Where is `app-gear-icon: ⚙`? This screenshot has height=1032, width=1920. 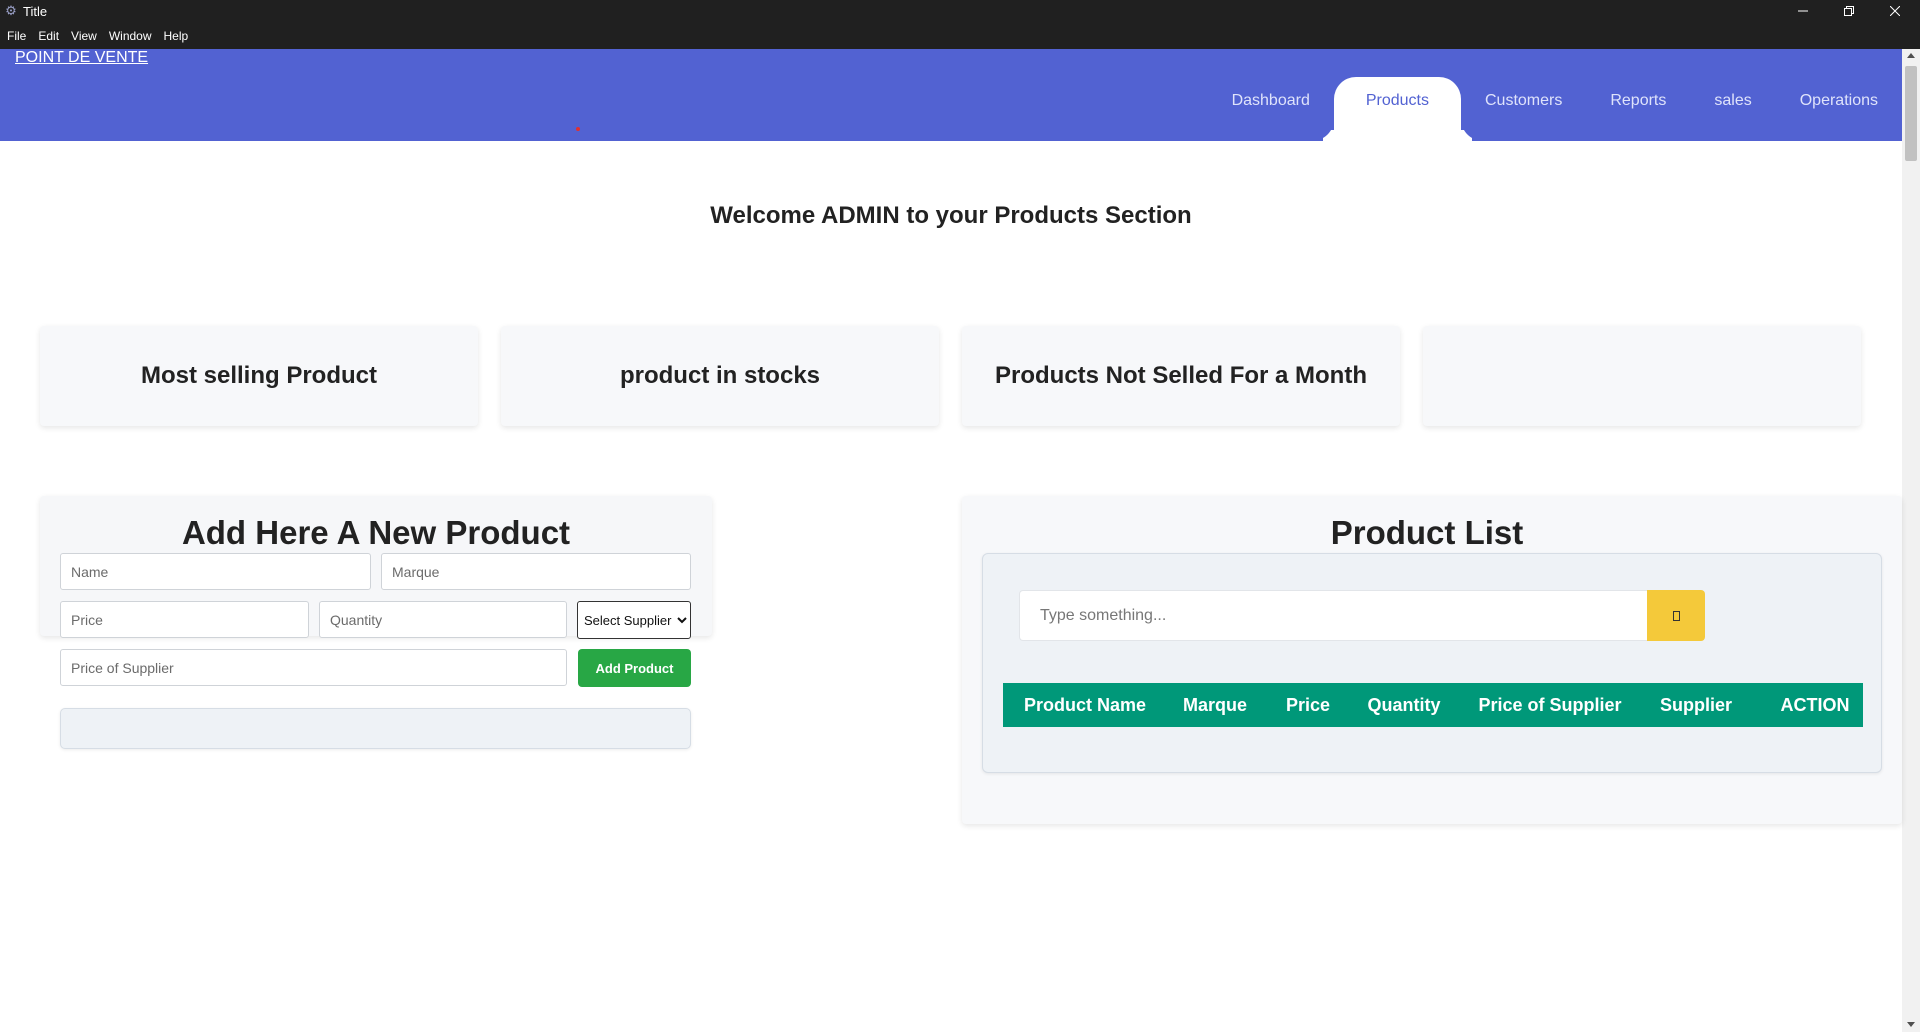
app-gear-icon: ⚙ is located at coordinates (11, 10).